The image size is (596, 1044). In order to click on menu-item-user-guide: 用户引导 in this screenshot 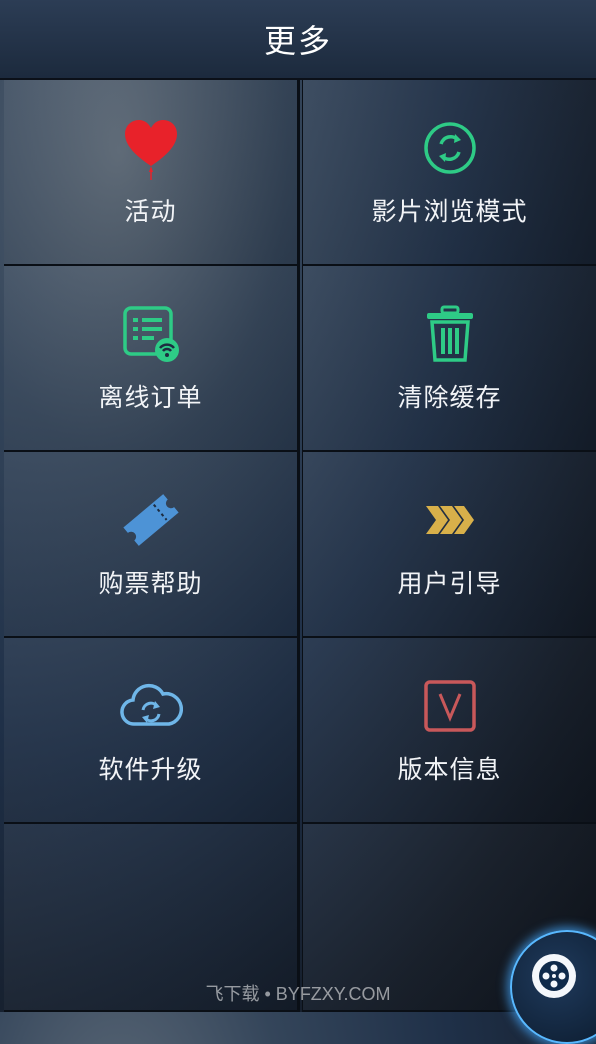, I will do `click(449, 545)`.